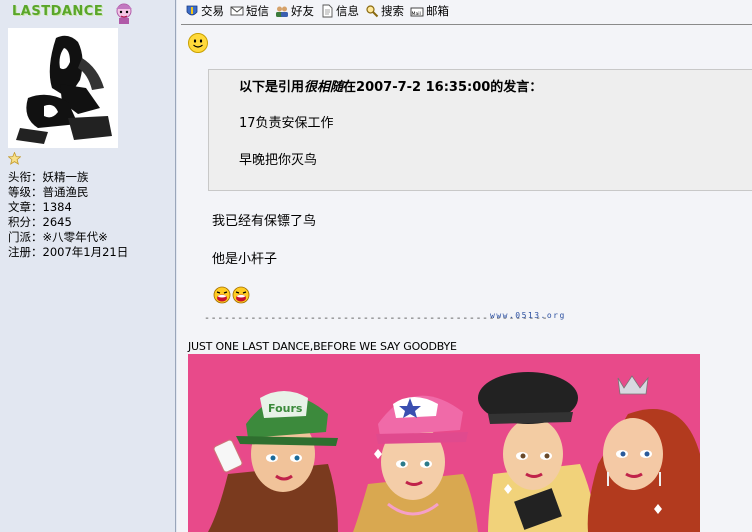 Image resolution: width=752 pixels, height=532 pixels. I want to click on smiley-icon, so click(198, 43).